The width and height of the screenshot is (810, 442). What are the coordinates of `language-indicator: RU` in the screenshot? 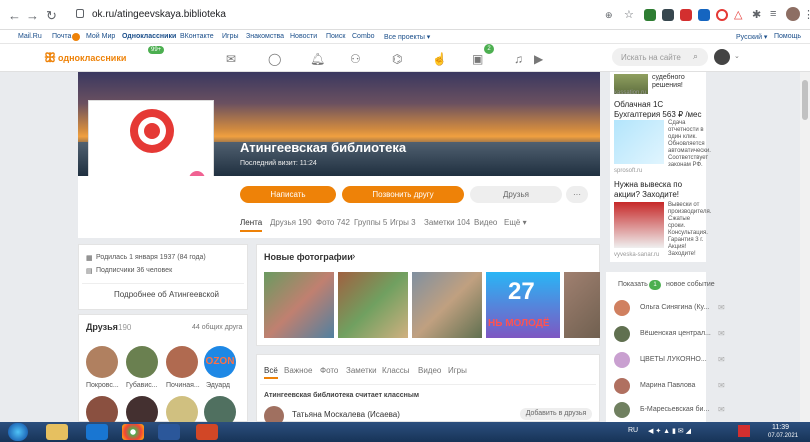 It's located at (633, 430).